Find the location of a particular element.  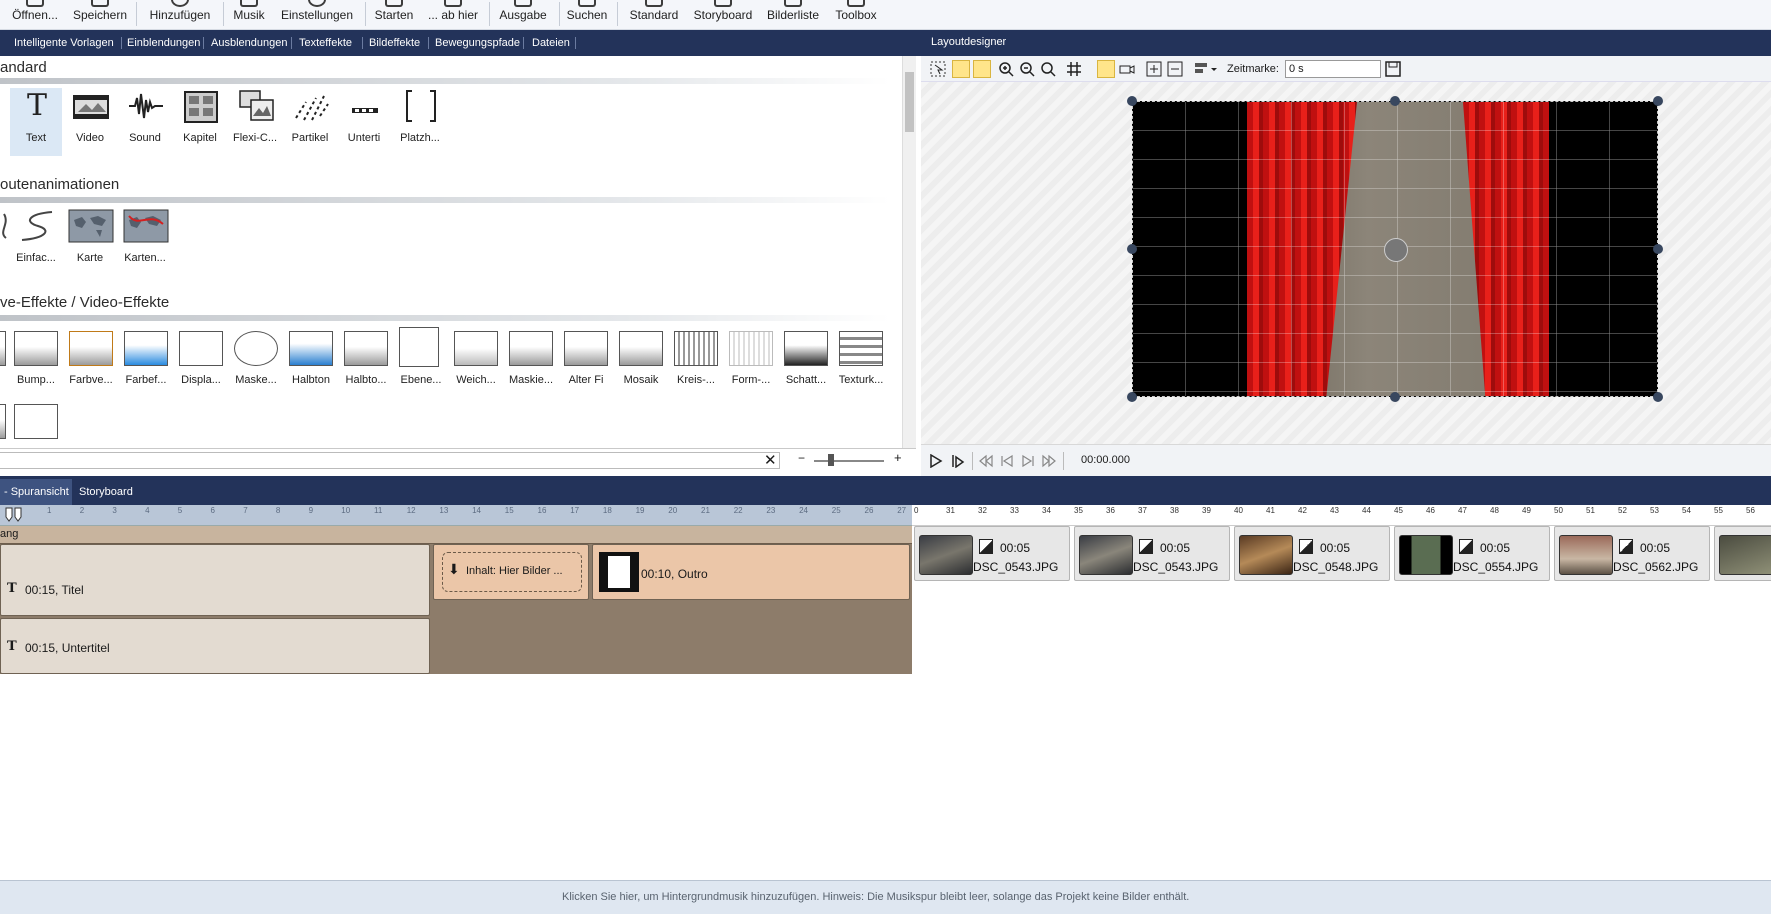

start-from-here-button: ... ab hier is located at coordinates (453, 14).